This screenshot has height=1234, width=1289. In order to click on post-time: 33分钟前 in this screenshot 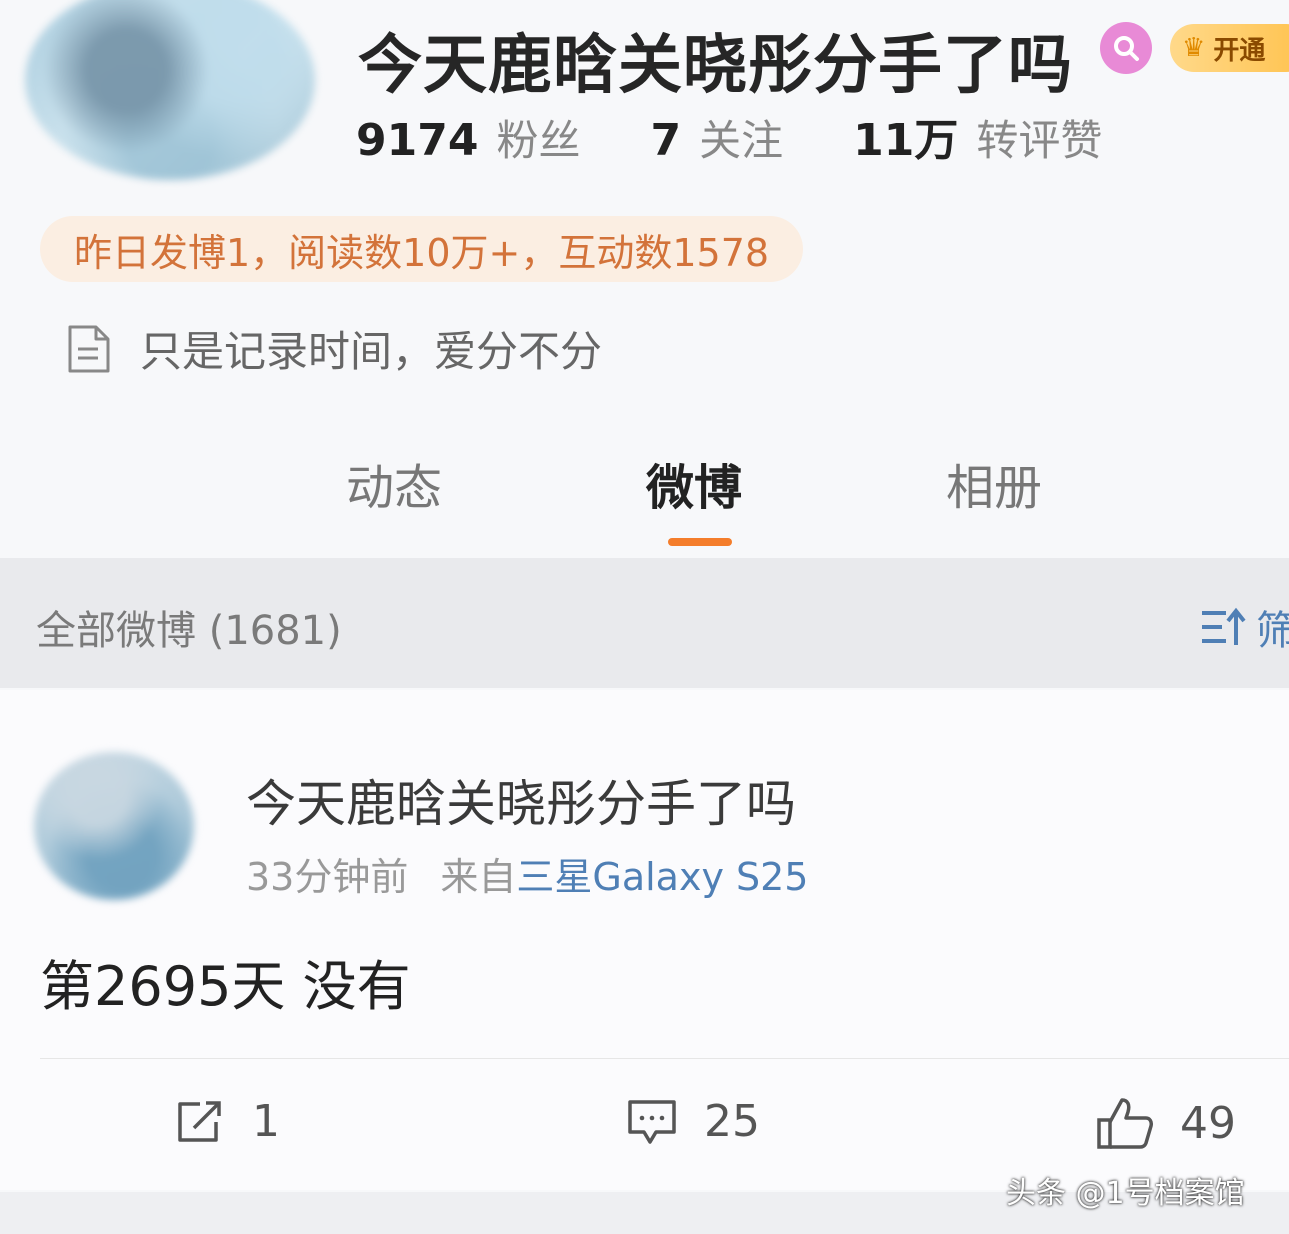, I will do `click(327, 877)`.